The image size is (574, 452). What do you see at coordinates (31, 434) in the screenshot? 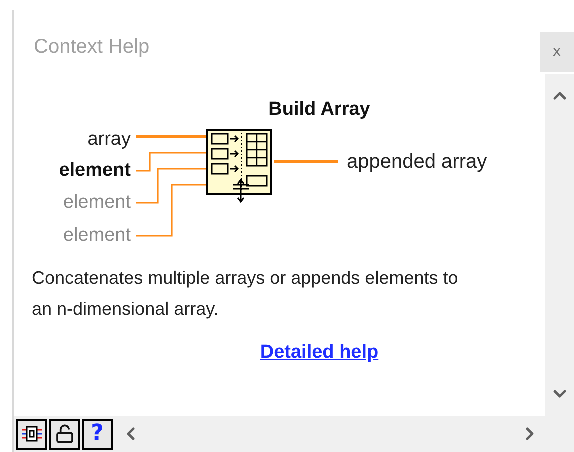
I see `block-diagram-button` at bounding box center [31, 434].